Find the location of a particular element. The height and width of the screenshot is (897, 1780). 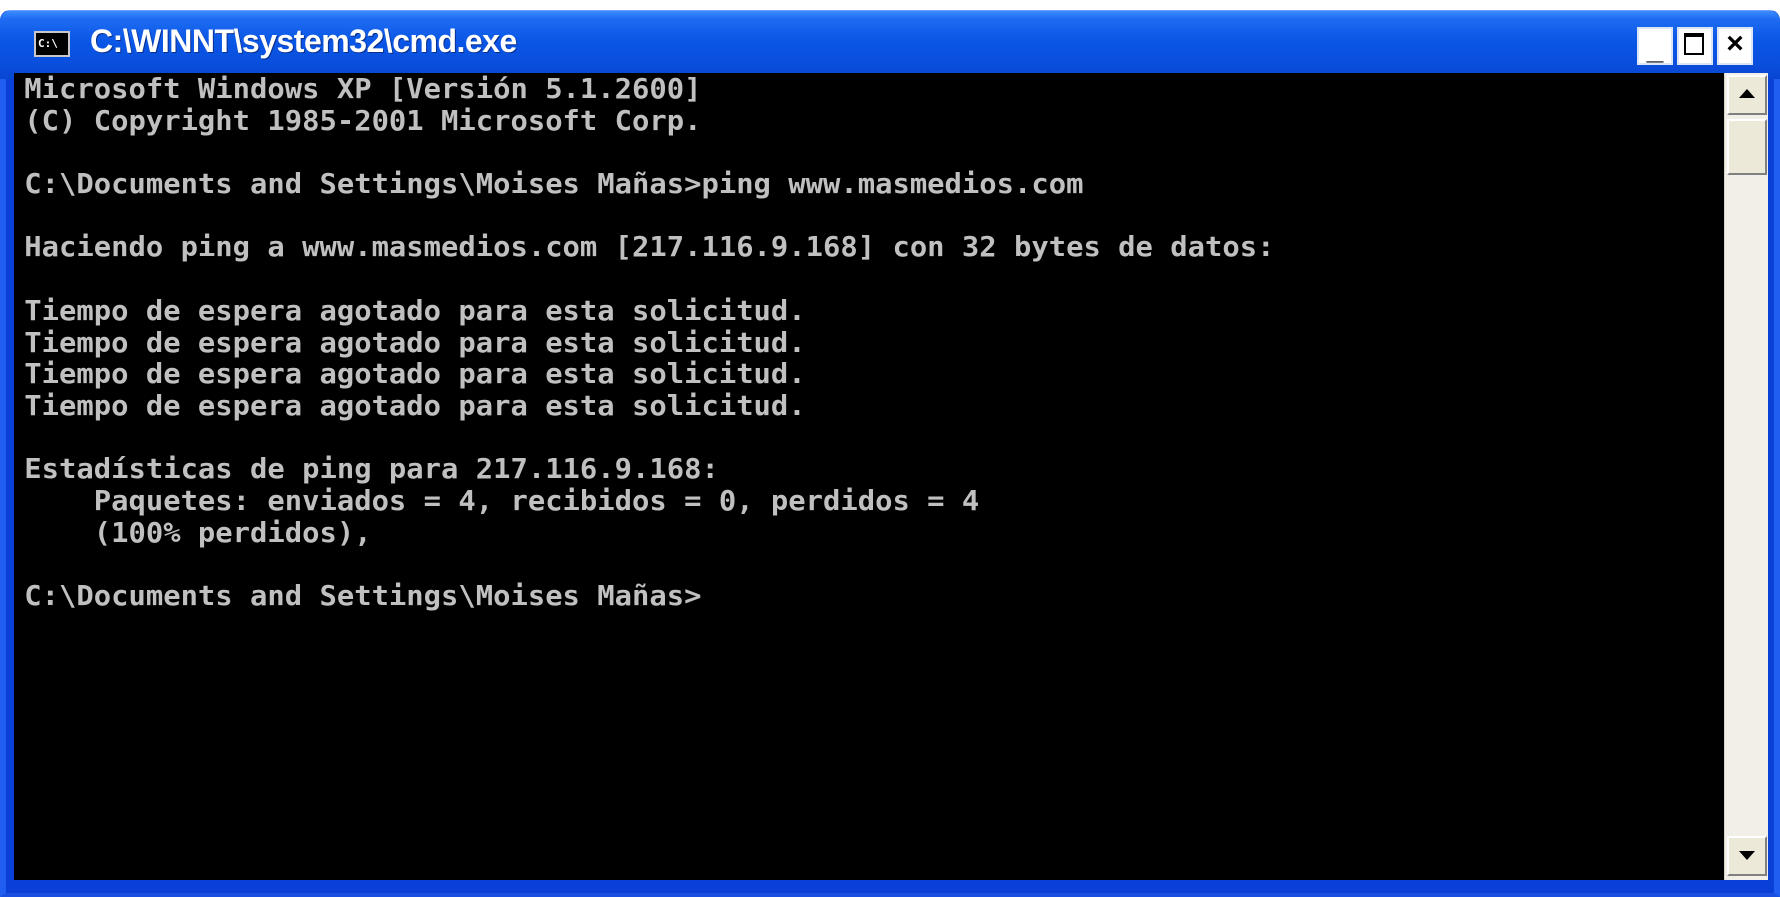

minimize-icon: _ is located at coordinates (1655, 49).